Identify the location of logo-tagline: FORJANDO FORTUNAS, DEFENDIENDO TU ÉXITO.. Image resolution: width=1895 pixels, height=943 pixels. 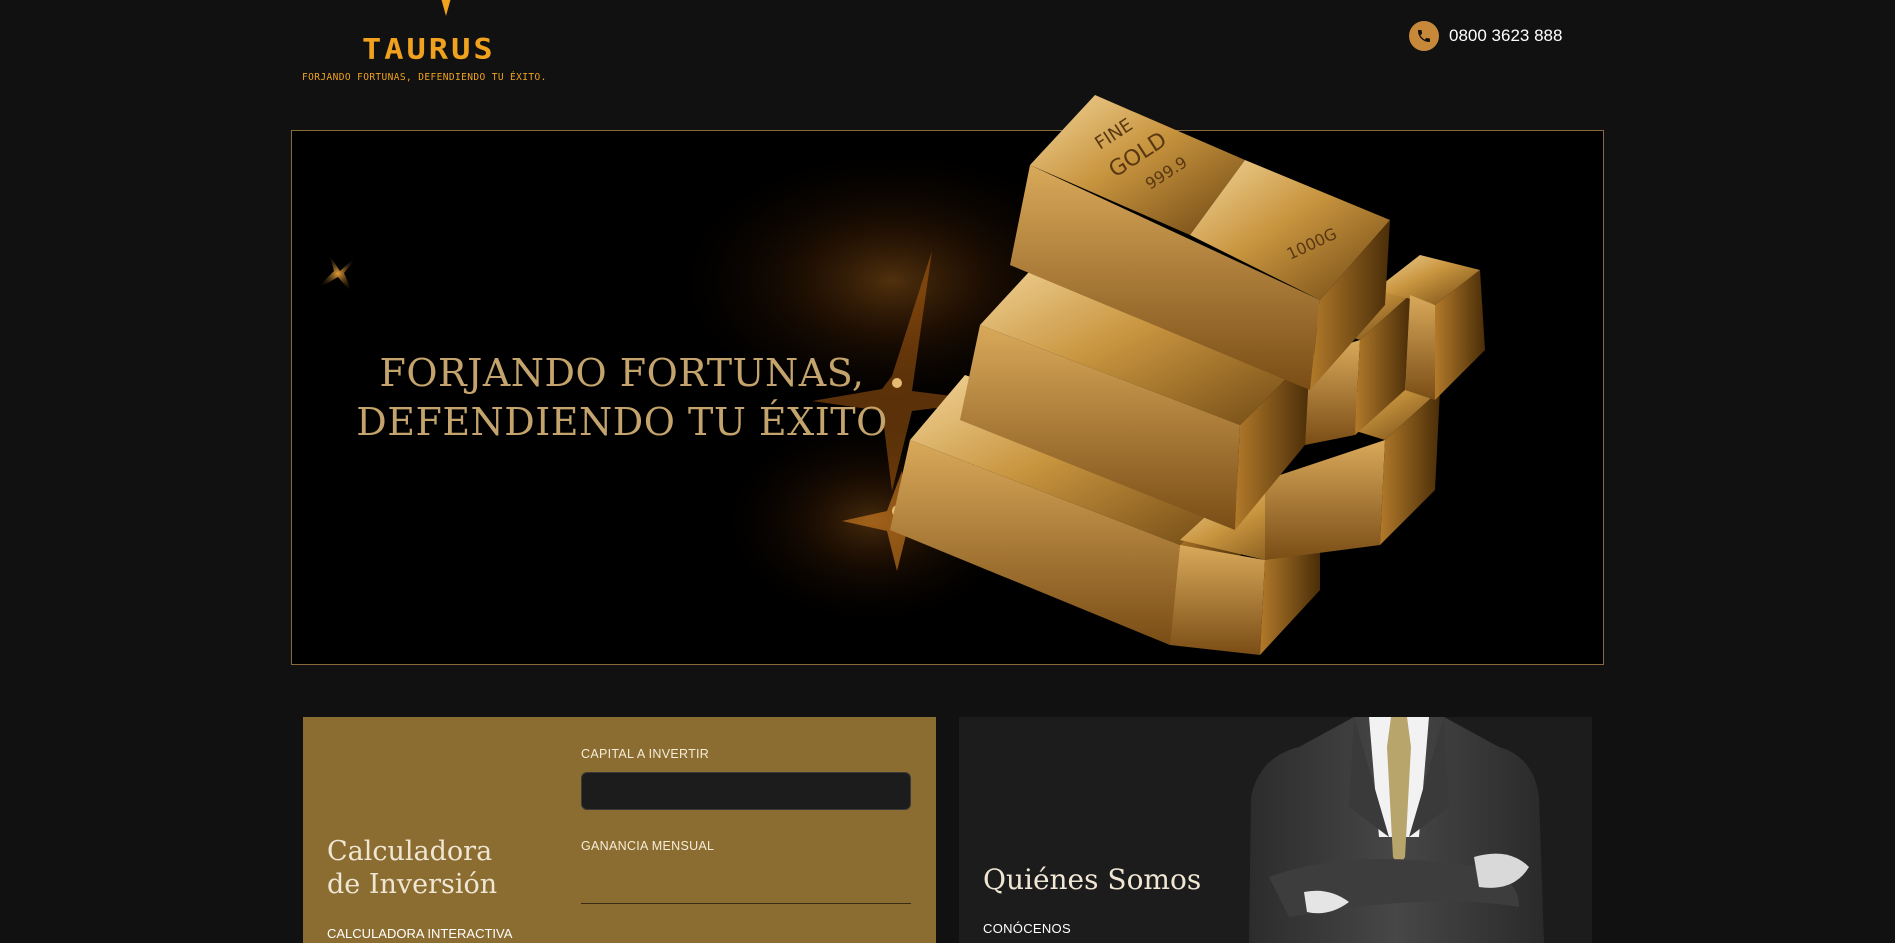
(424, 77).